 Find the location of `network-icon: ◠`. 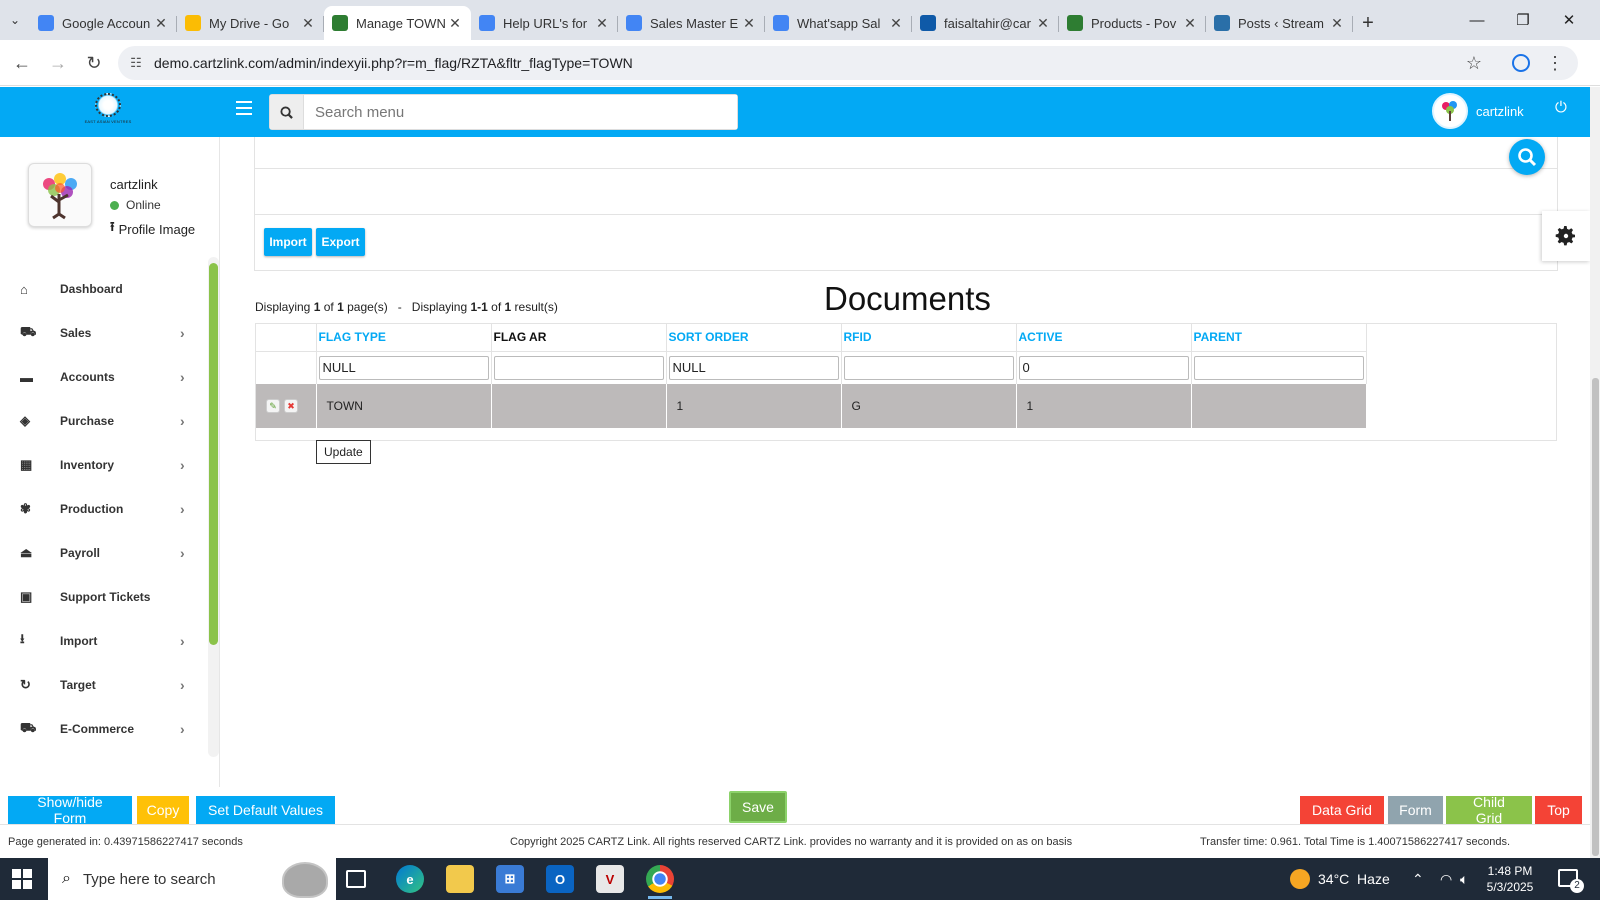

network-icon: ◠ is located at coordinates (1446, 879).